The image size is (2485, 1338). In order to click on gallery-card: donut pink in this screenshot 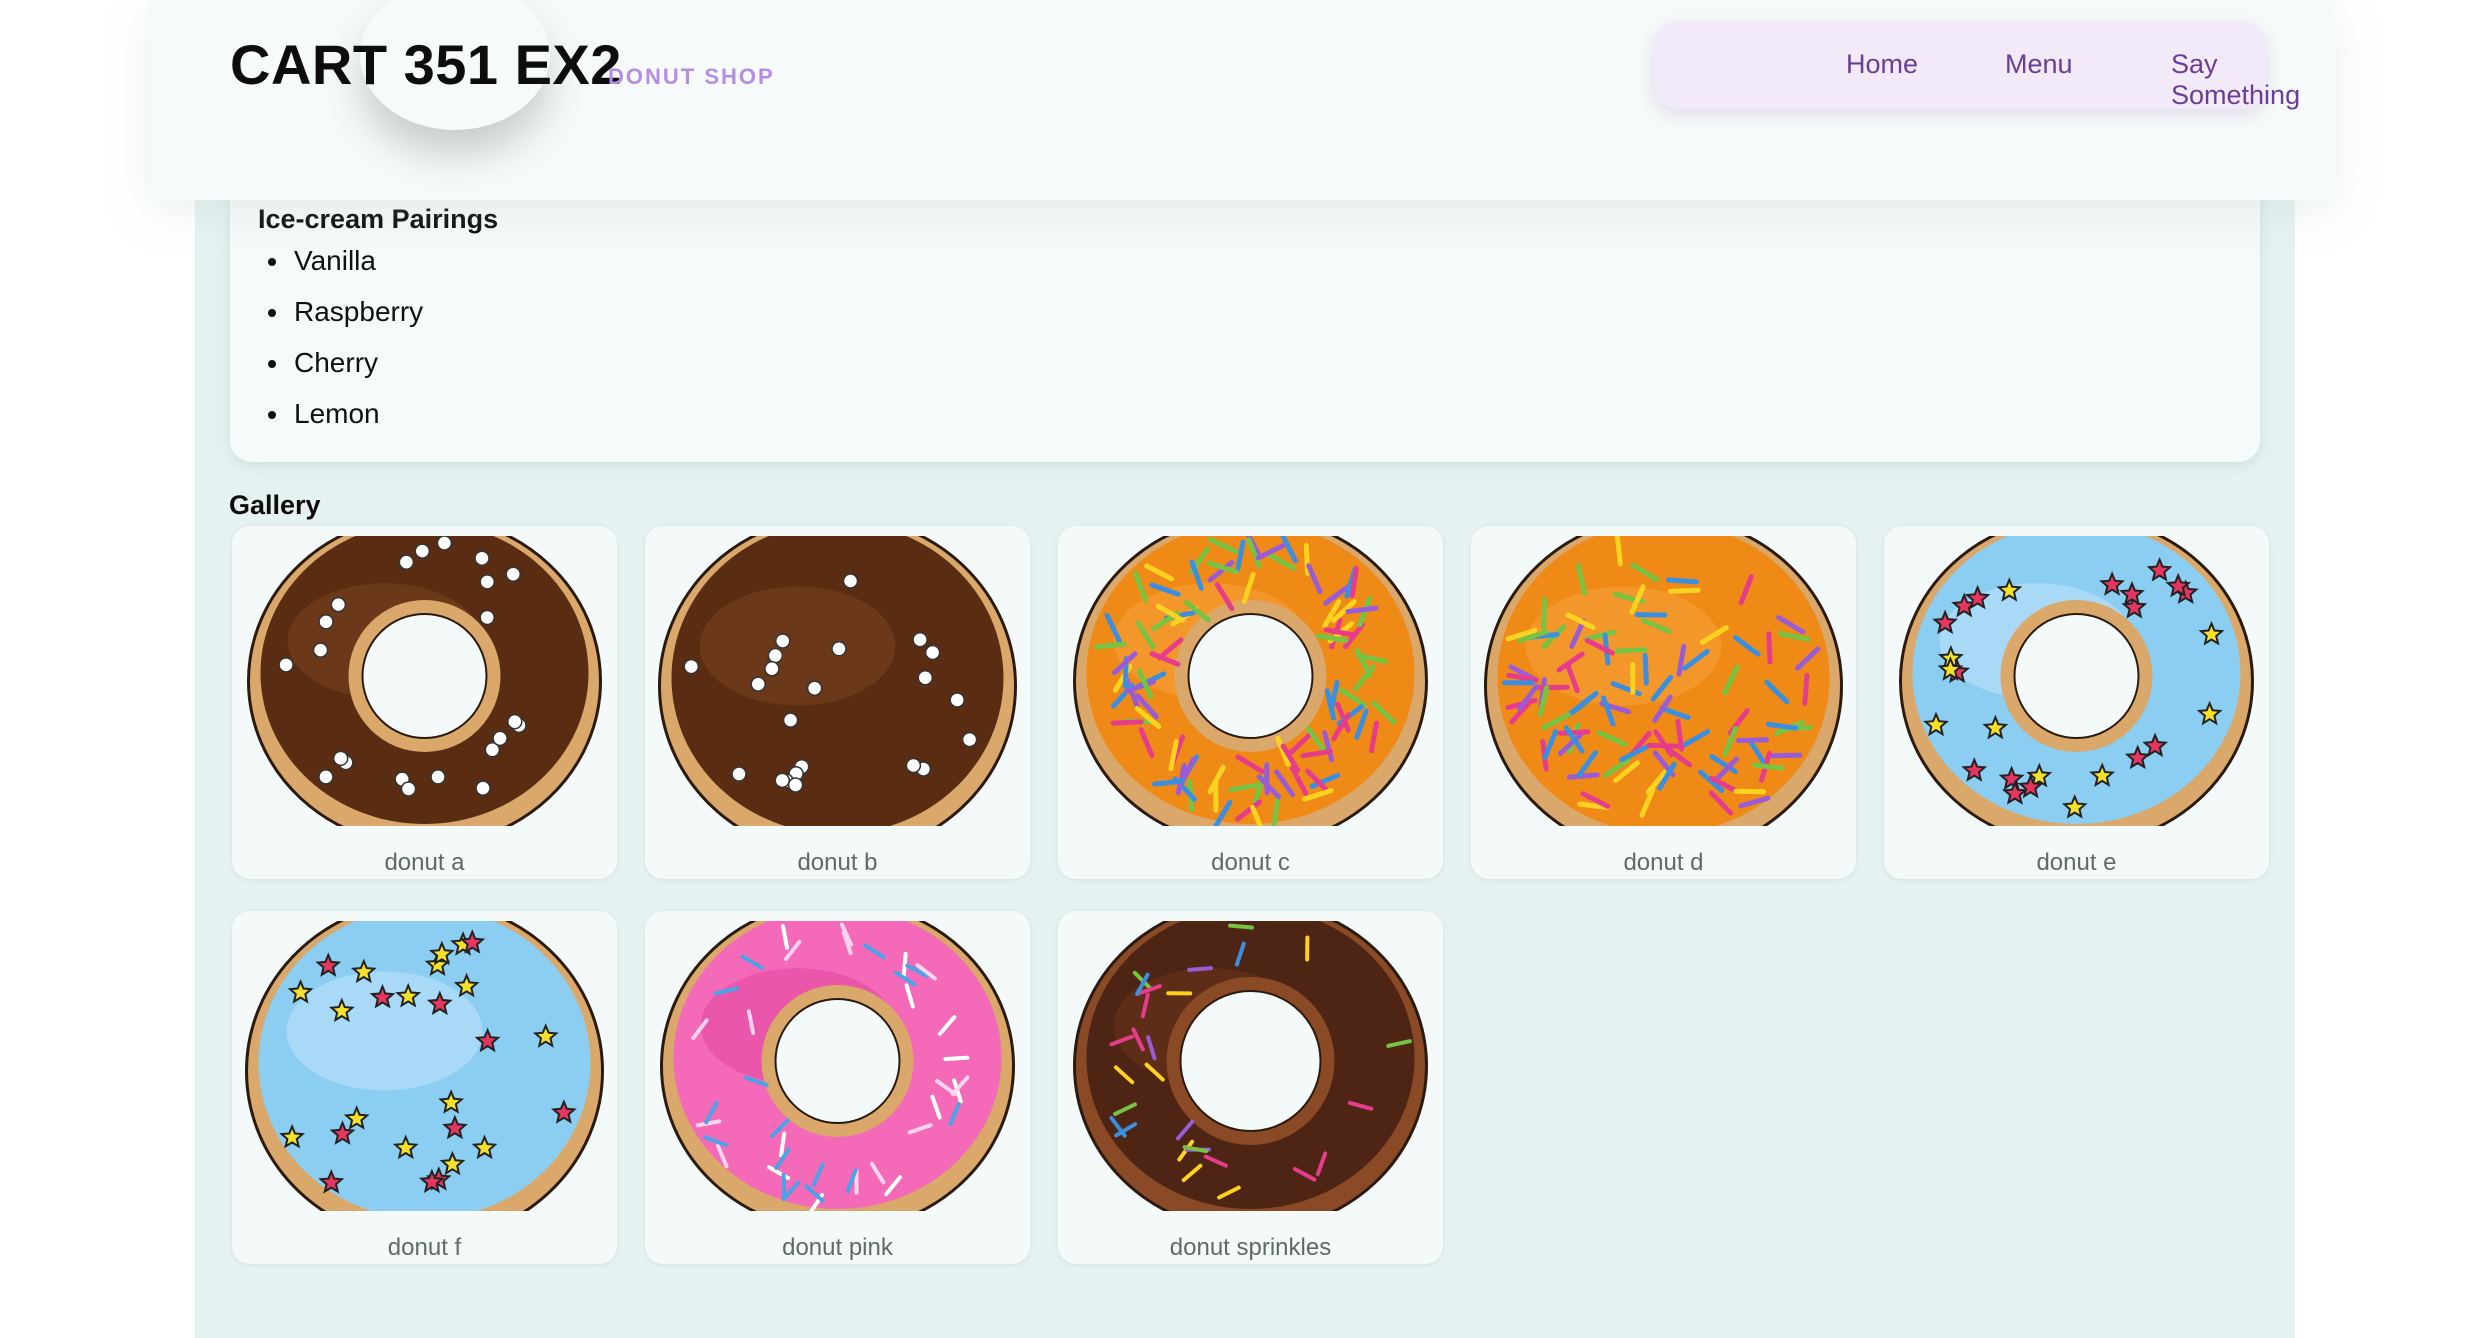, I will do `click(837, 1087)`.